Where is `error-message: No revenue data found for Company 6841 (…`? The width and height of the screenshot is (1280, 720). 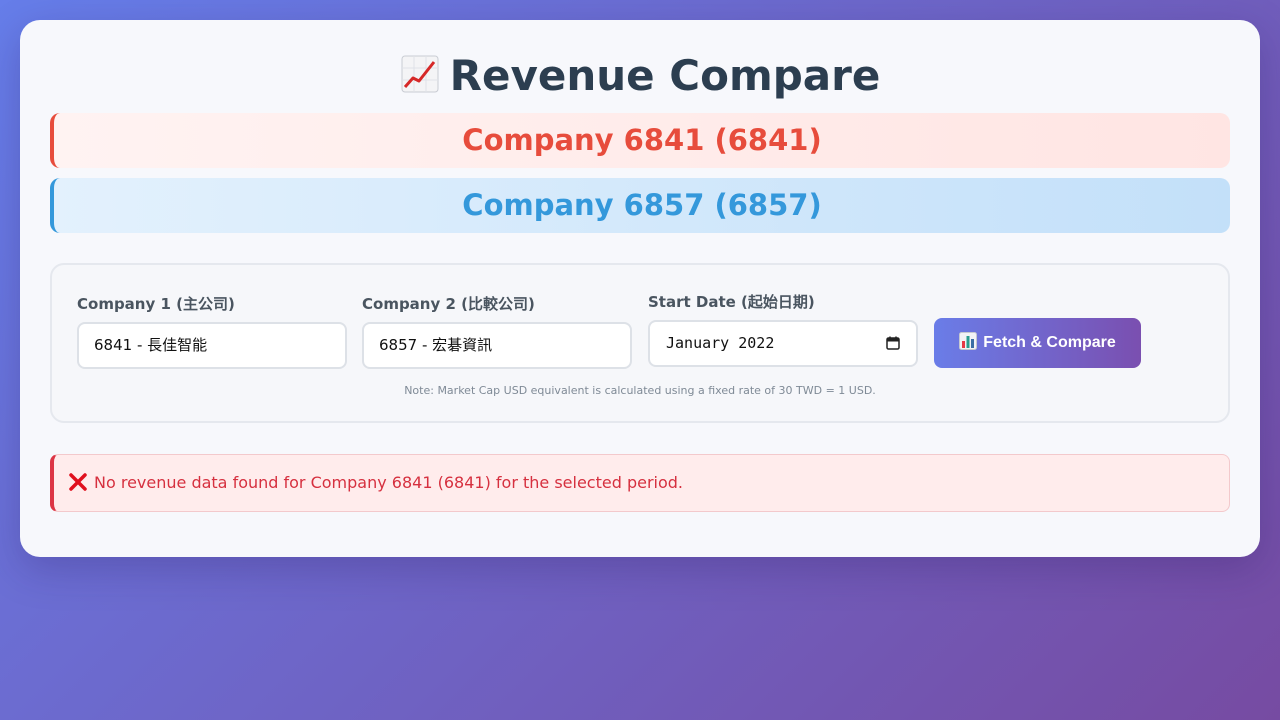
error-message: No revenue data found for Company 6841 (… is located at coordinates (388, 482).